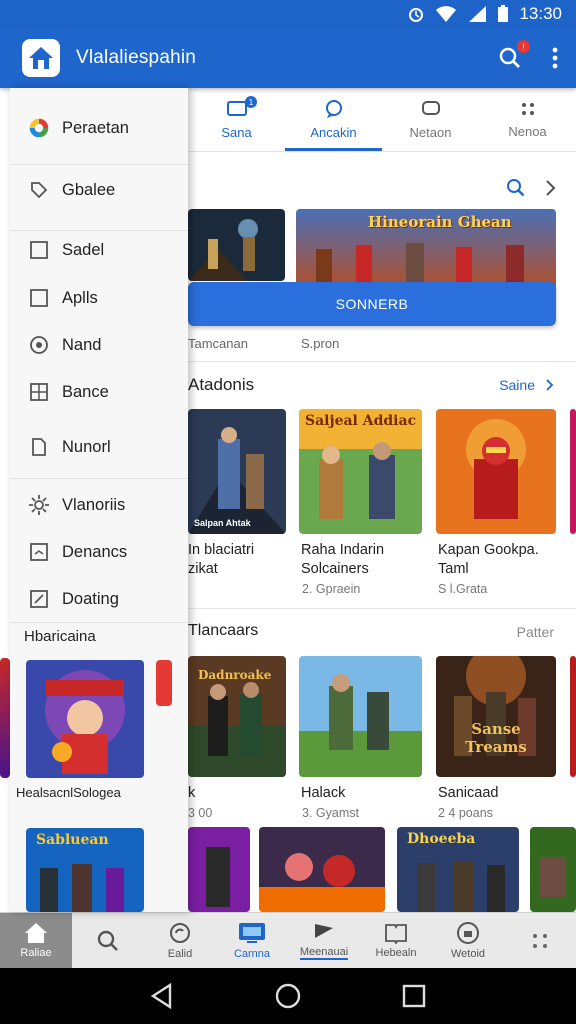  I want to click on section-title: Tlancaars, so click(223, 630).